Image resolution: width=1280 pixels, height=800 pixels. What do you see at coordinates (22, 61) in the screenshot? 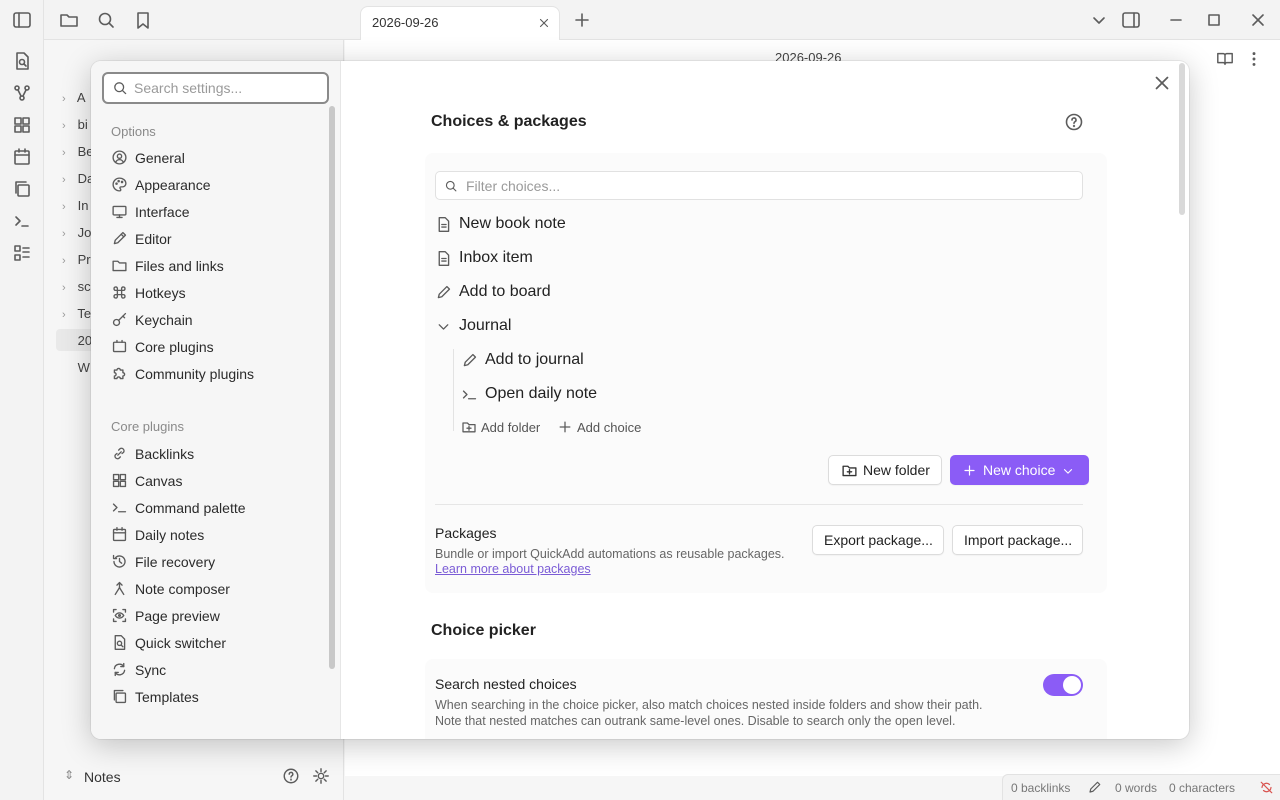
I see `file-search-icon` at bounding box center [22, 61].